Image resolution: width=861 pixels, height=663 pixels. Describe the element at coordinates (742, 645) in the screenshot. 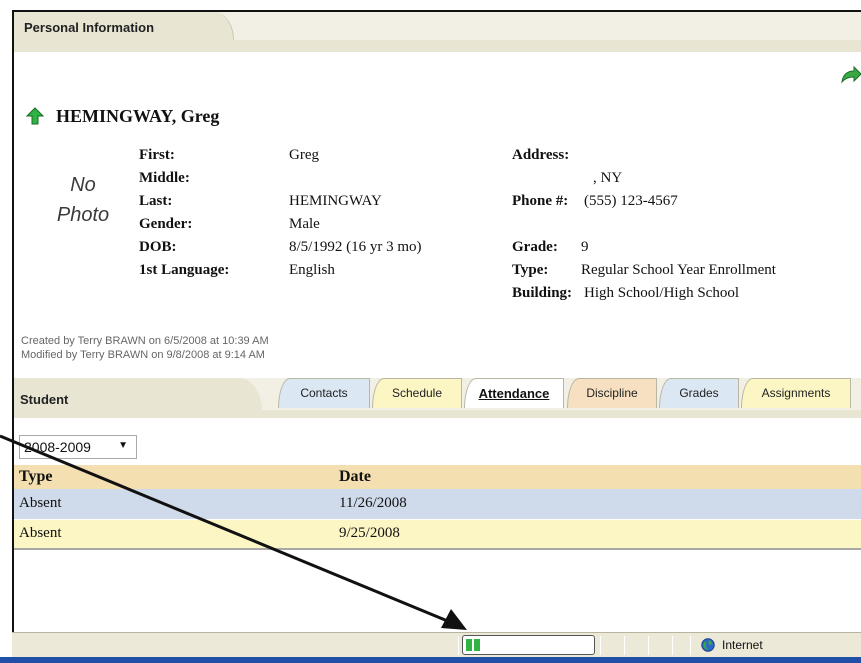

I see `security-zone-label: Internet` at that location.